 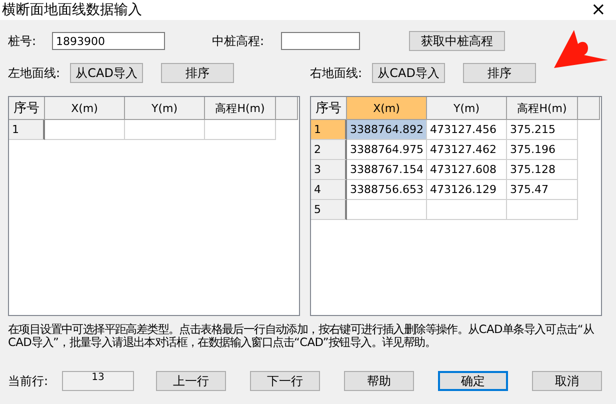 What do you see at coordinates (329, 210) in the screenshot?
I see `row-header: 5` at bounding box center [329, 210].